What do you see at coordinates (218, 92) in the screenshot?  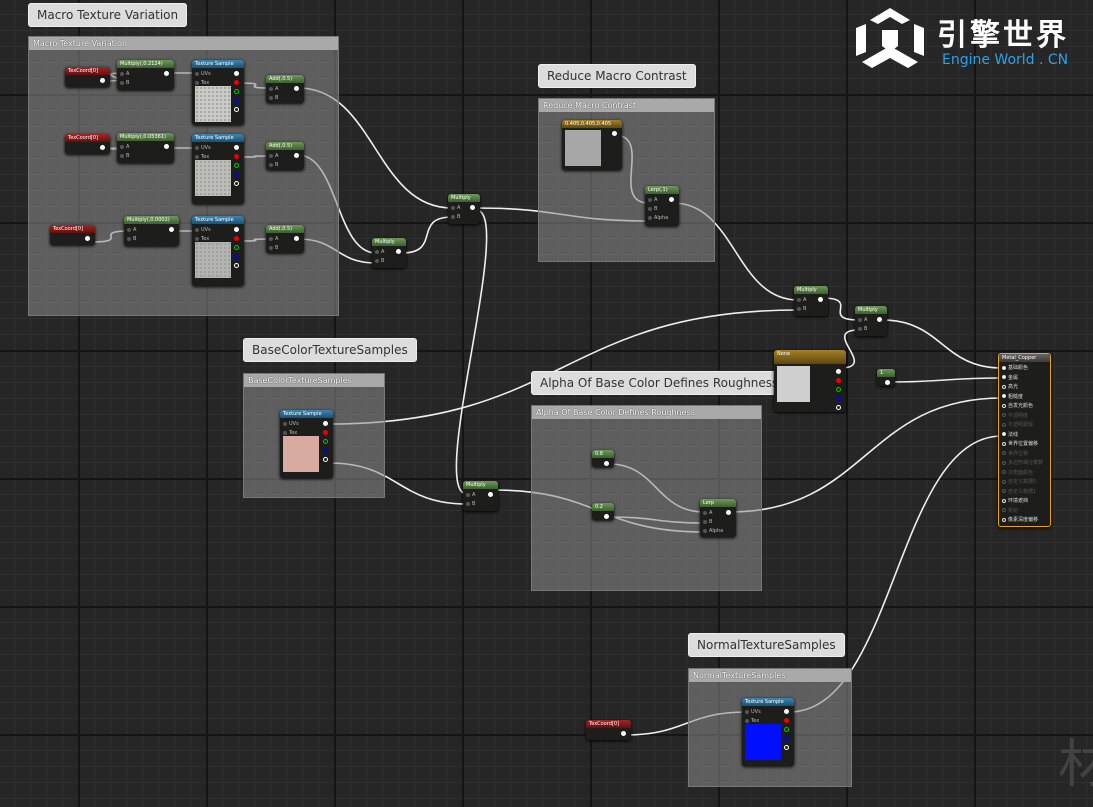 I see `node-ts1: Texture Sample UVs Tex` at bounding box center [218, 92].